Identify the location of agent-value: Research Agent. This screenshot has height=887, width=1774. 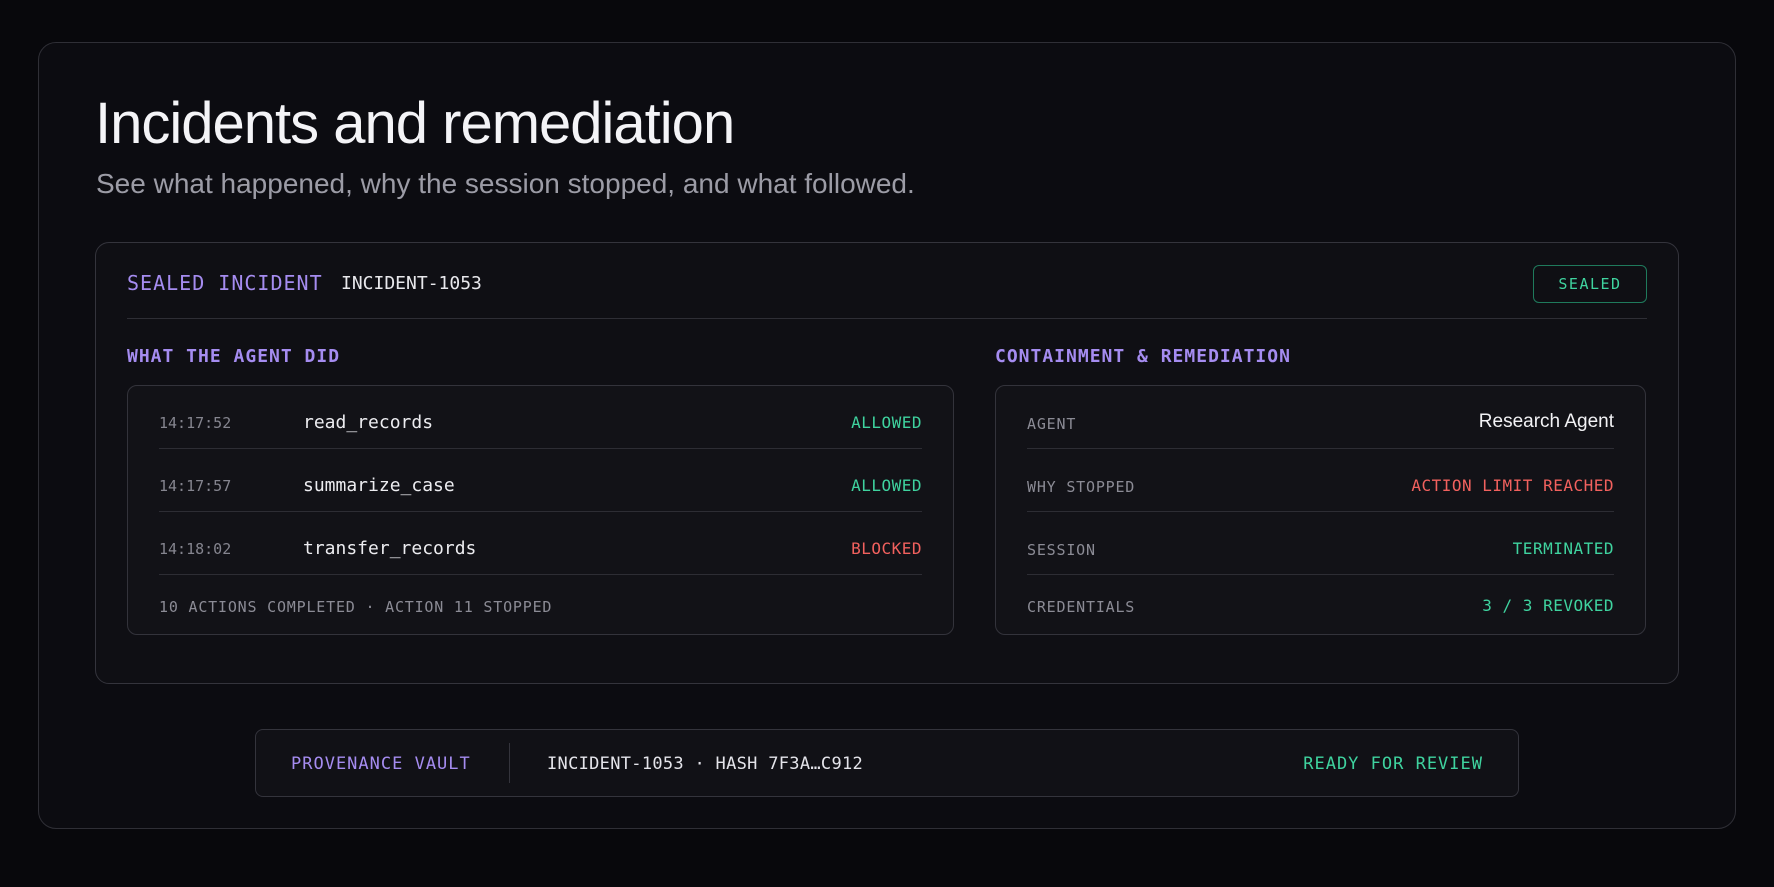
(1546, 421).